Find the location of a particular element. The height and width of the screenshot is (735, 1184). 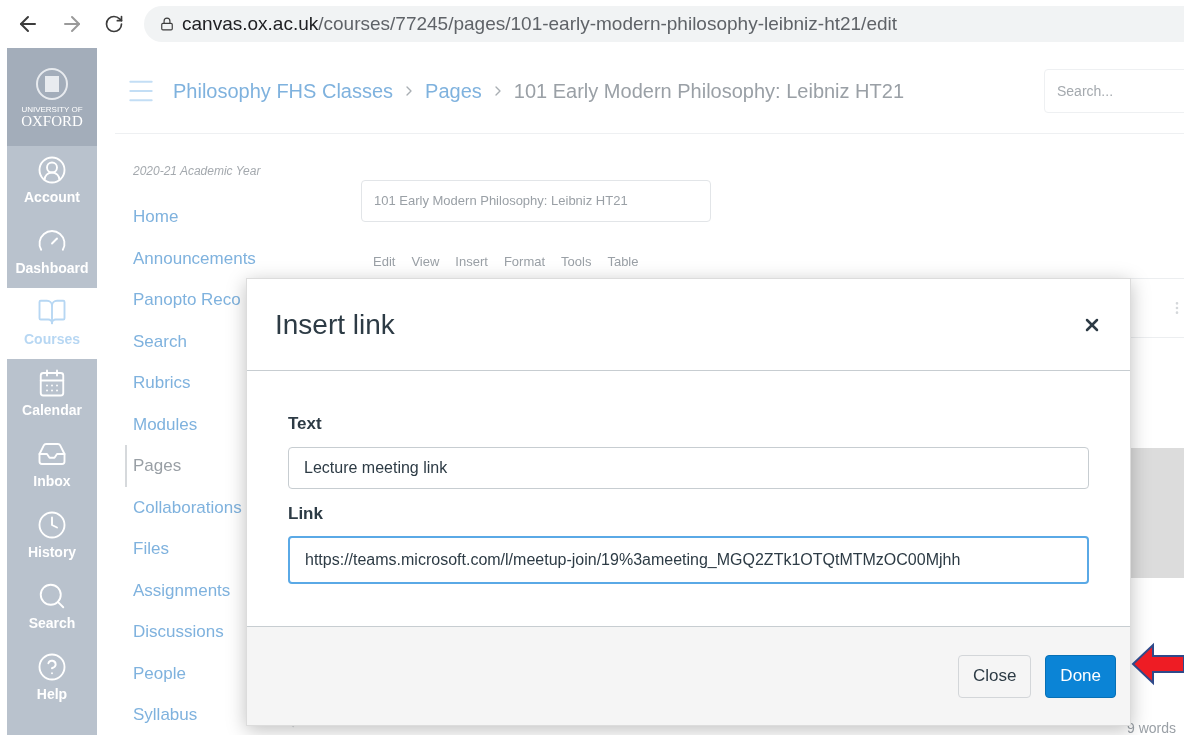

url-text: canvas.ox.ac.uk/courses/77245/pages/101-early-modern-philosophy-leibniz-ht21/edit is located at coordinates (540, 23).